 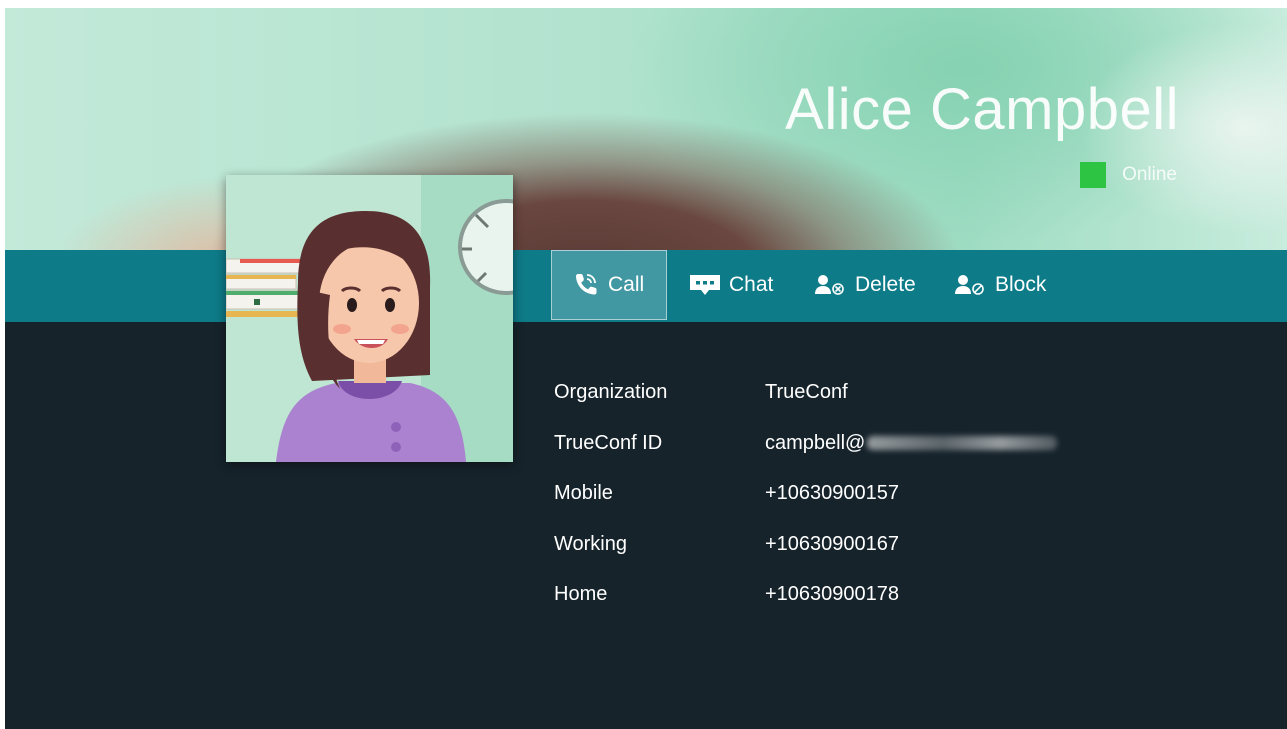 I want to click on working-value: +10630900167, so click(x=832, y=543).